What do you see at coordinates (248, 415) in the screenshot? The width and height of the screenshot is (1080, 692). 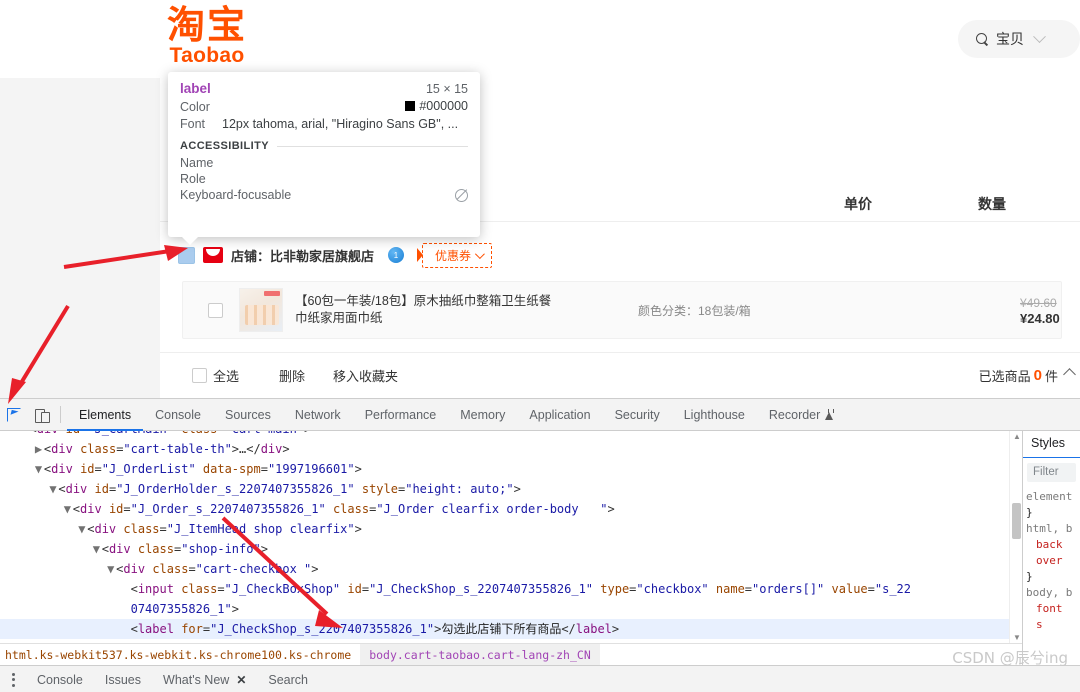 I see `devtools-tab-sources: Sources` at bounding box center [248, 415].